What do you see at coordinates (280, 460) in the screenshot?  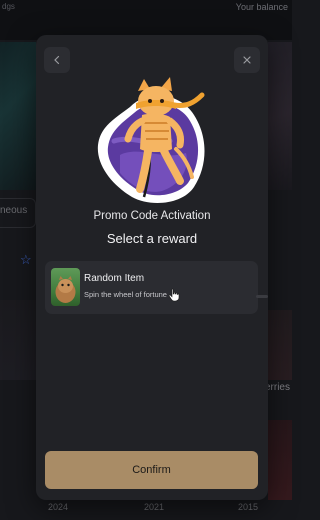 I see `background-thumb-right-lower` at bounding box center [280, 460].